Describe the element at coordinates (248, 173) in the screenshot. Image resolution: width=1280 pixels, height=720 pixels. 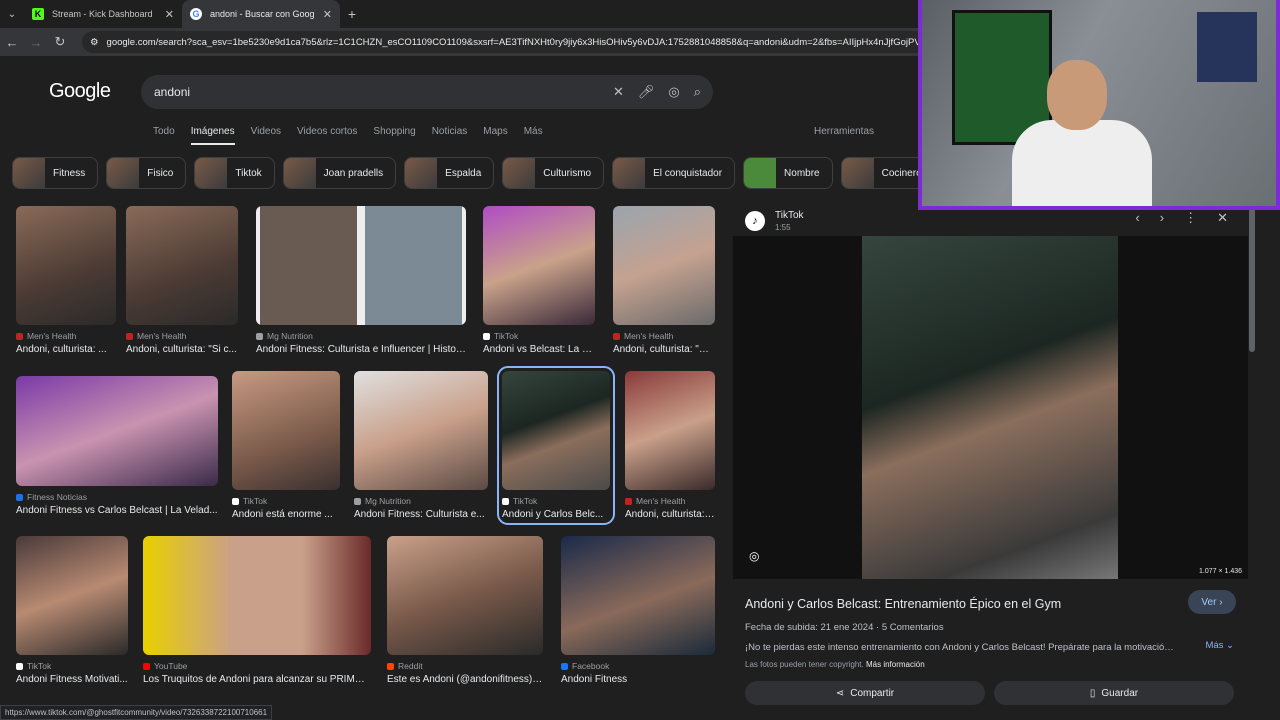
I see `chip-label: Tiktok` at that location.